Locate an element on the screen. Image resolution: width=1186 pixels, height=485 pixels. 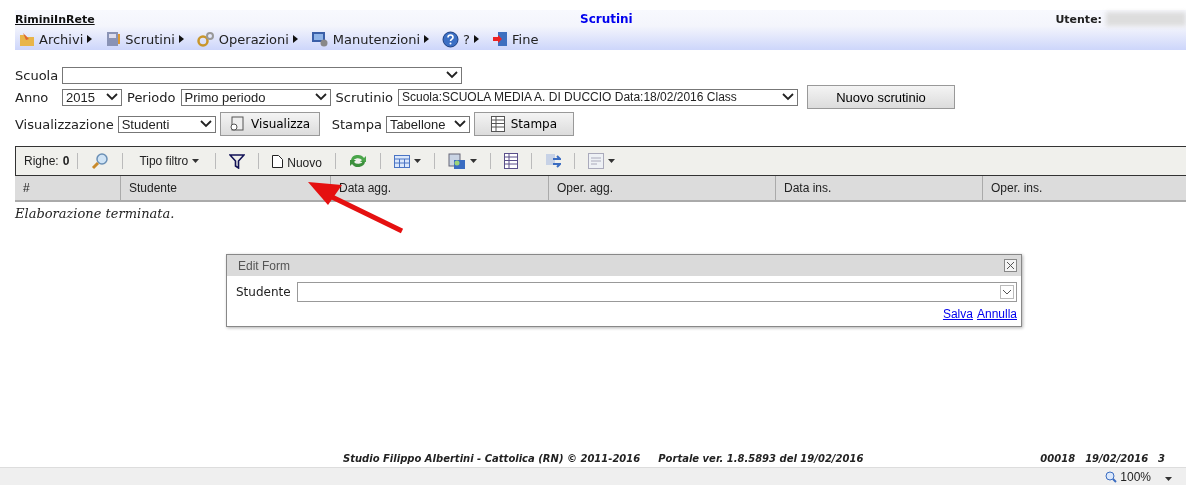
field-label: Stampa is located at coordinates (356, 124).